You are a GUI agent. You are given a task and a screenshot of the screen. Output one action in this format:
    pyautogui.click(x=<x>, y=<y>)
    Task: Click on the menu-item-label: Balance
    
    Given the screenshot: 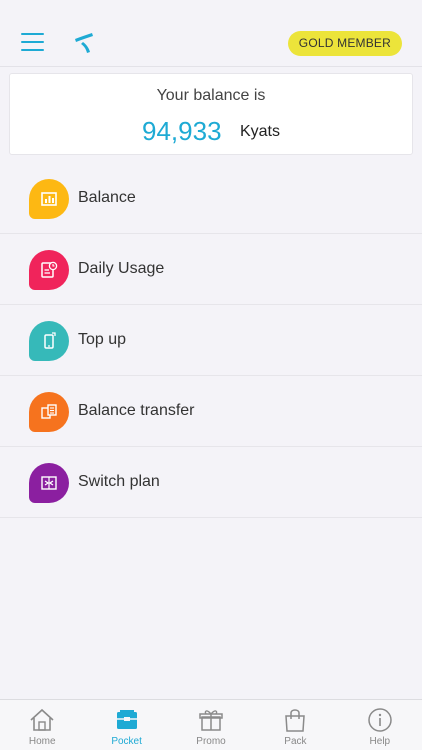 What is the action you would take?
    pyautogui.click(x=107, y=197)
    